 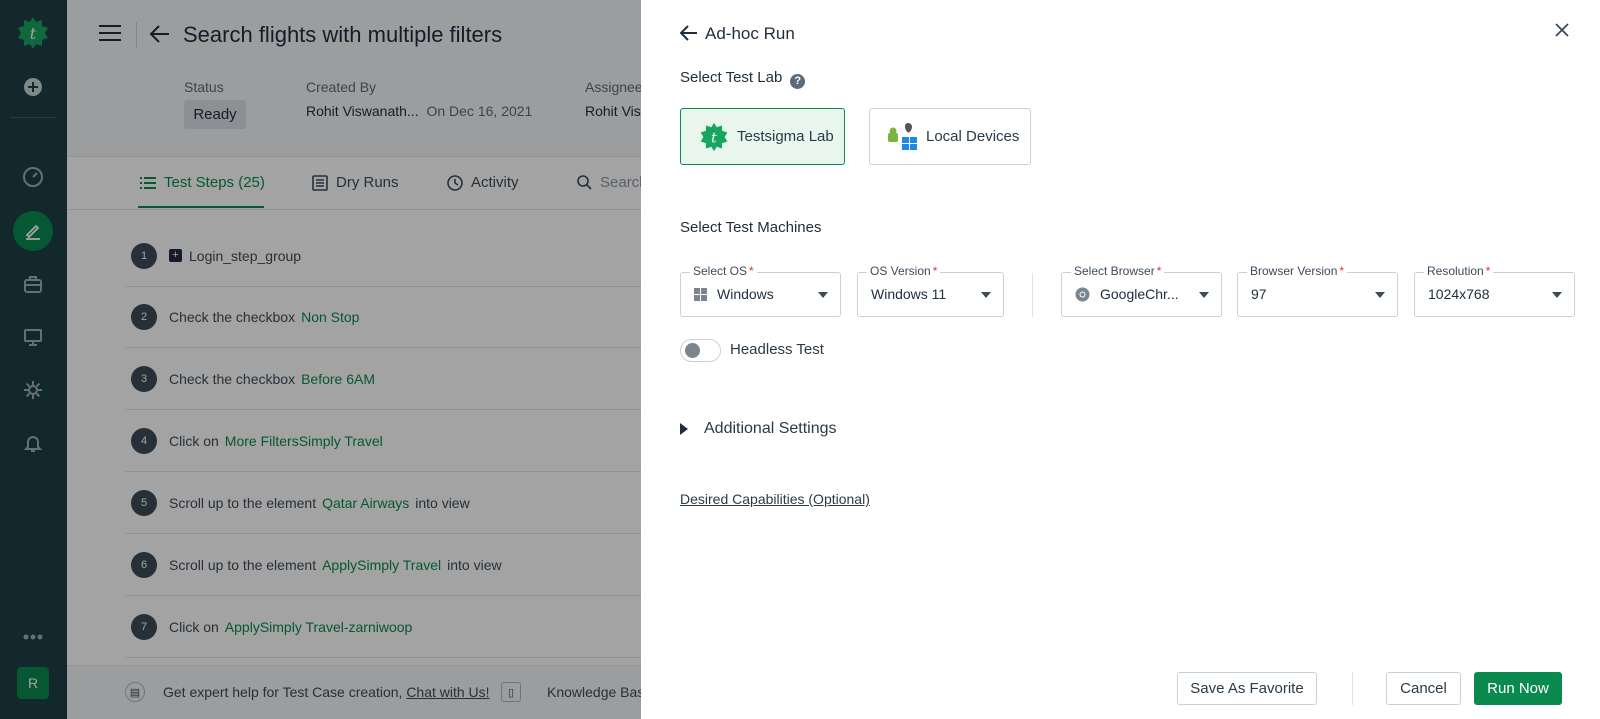 What do you see at coordinates (1032, 295) in the screenshot?
I see `select-group-divider` at bounding box center [1032, 295].